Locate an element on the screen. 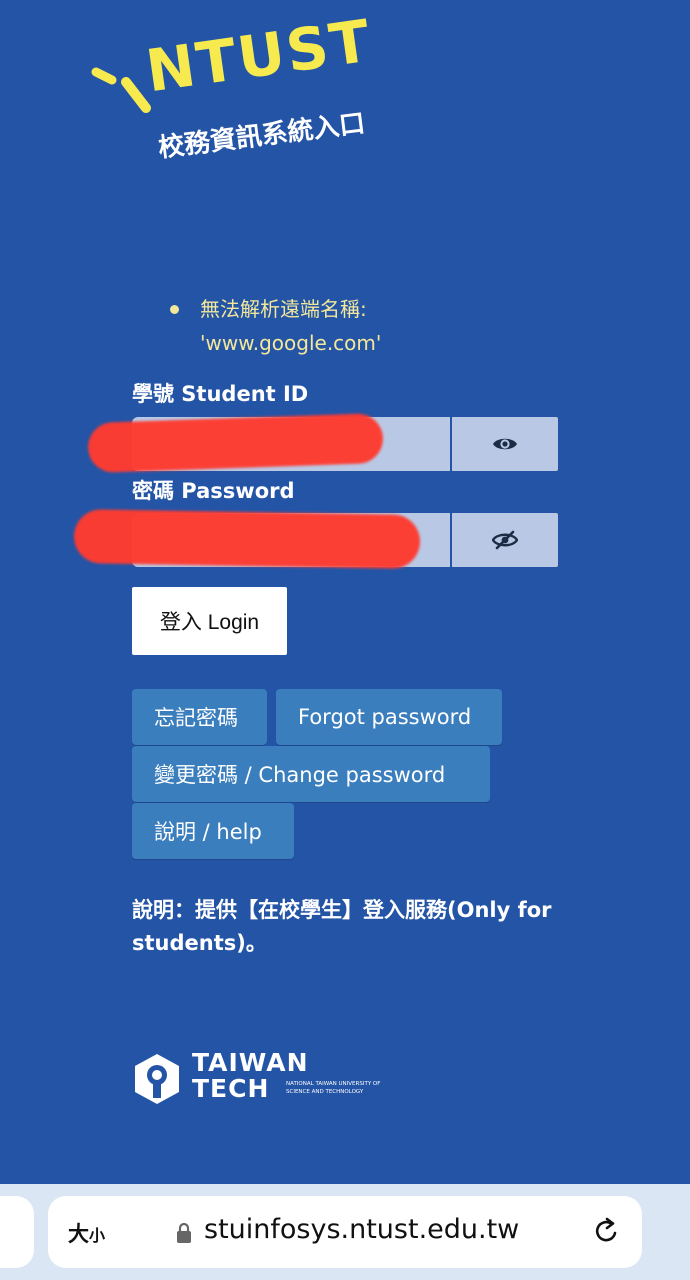 This screenshot has height=1280, width=690. redaction-password is located at coordinates (247, 539).